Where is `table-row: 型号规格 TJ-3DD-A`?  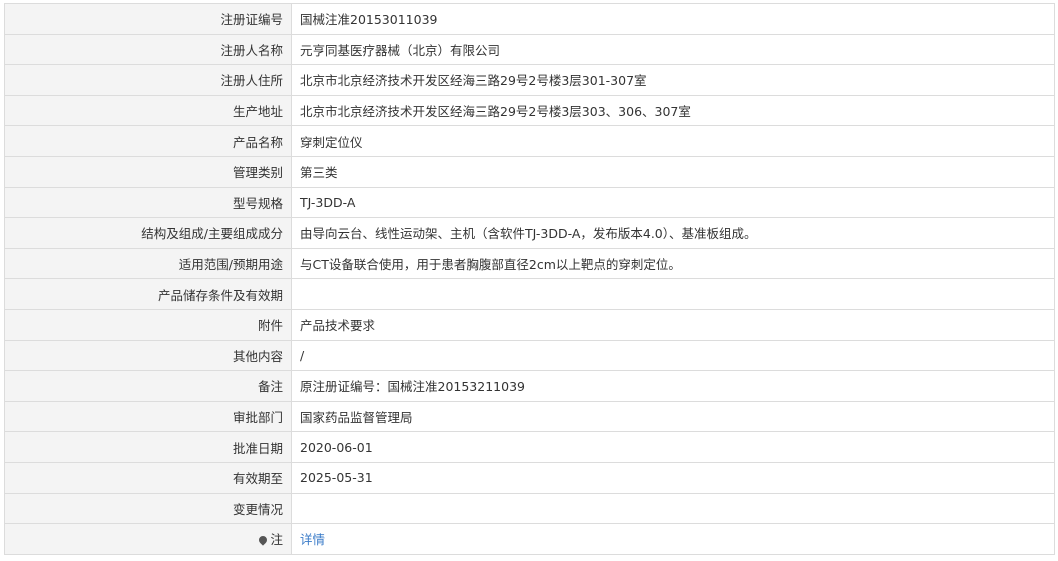 table-row: 型号规格 TJ-3DD-A is located at coordinates (529, 202).